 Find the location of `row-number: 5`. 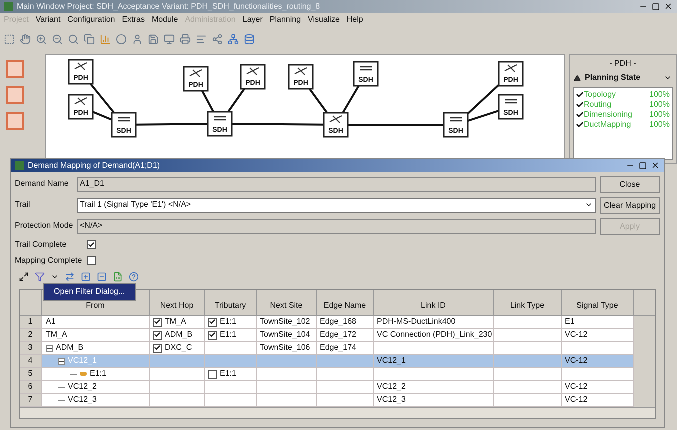

row-number: 5 is located at coordinates (31, 374).